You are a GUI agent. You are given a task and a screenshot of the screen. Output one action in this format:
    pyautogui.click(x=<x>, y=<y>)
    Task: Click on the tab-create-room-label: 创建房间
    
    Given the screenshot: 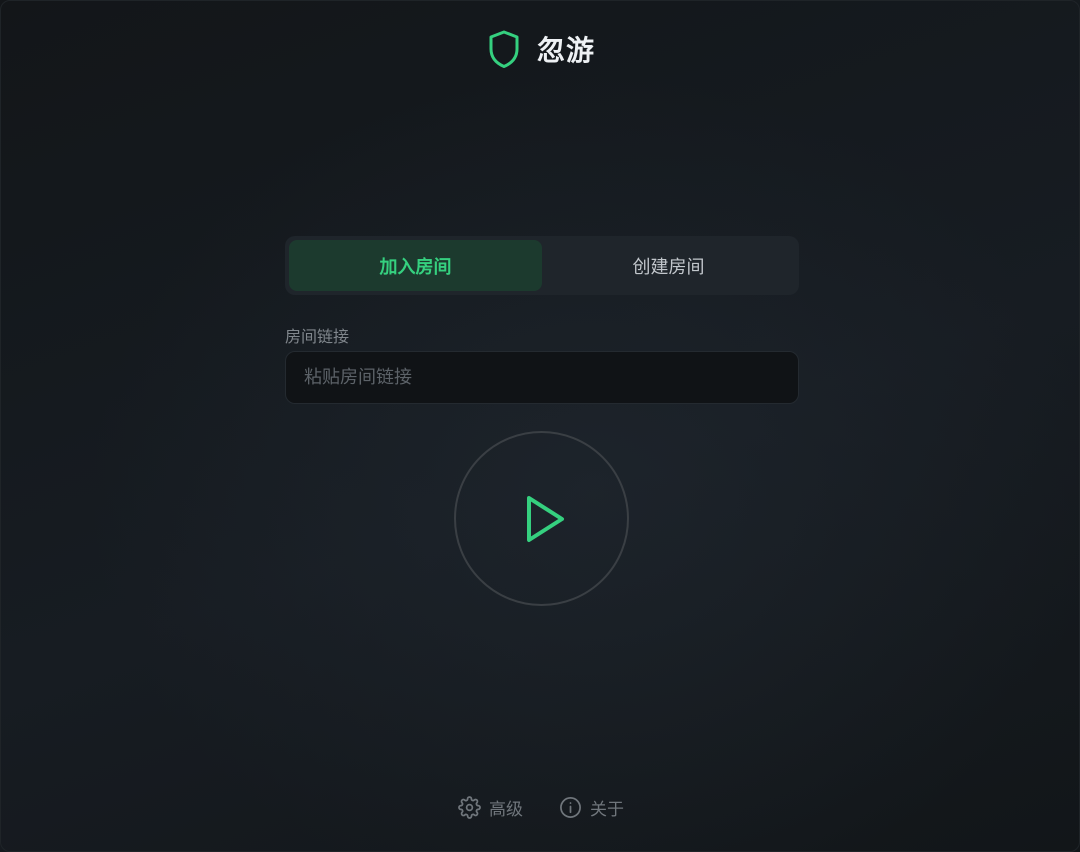 What is the action you would take?
    pyautogui.click(x=668, y=267)
    